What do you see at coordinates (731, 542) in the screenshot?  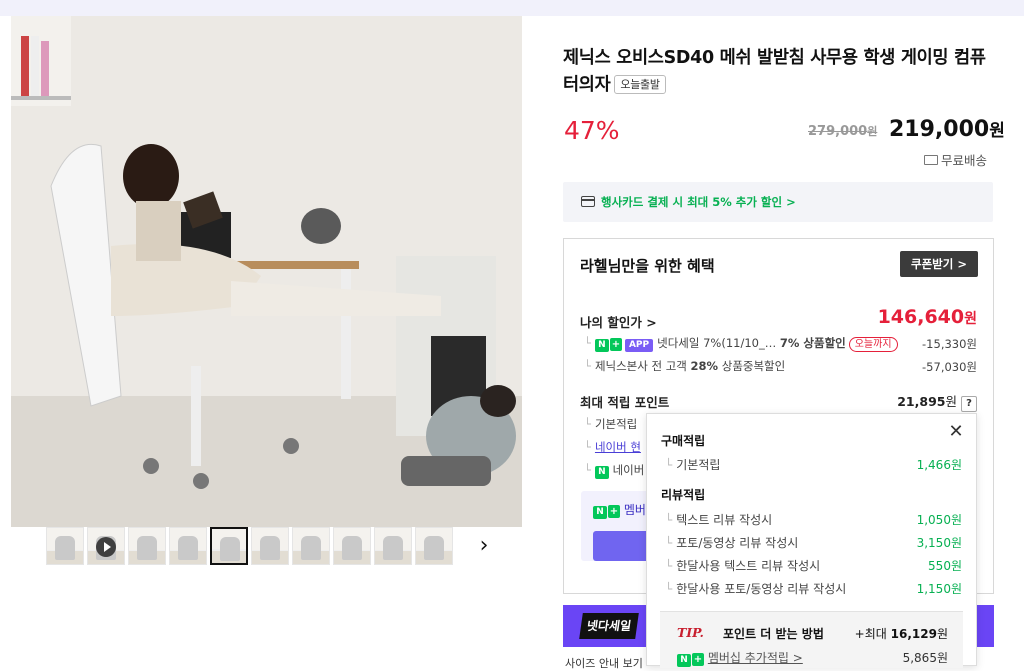 I see `review-item-label: └ 포토/동영상 리뷰 작성시` at bounding box center [731, 542].